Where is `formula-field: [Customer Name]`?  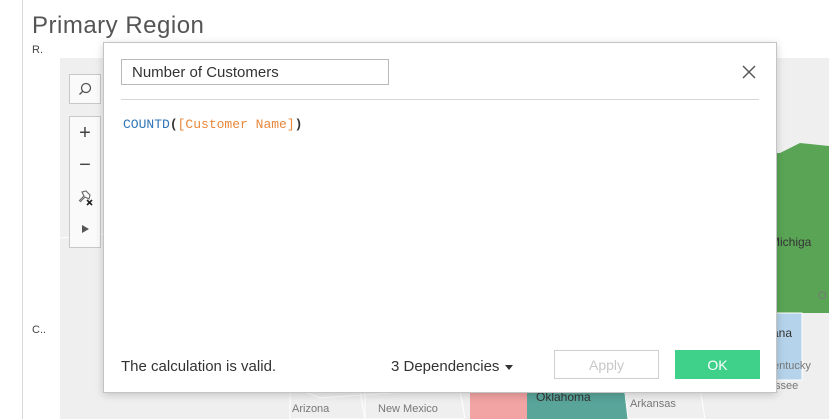
formula-field: [Customer Name] is located at coordinates (236, 124).